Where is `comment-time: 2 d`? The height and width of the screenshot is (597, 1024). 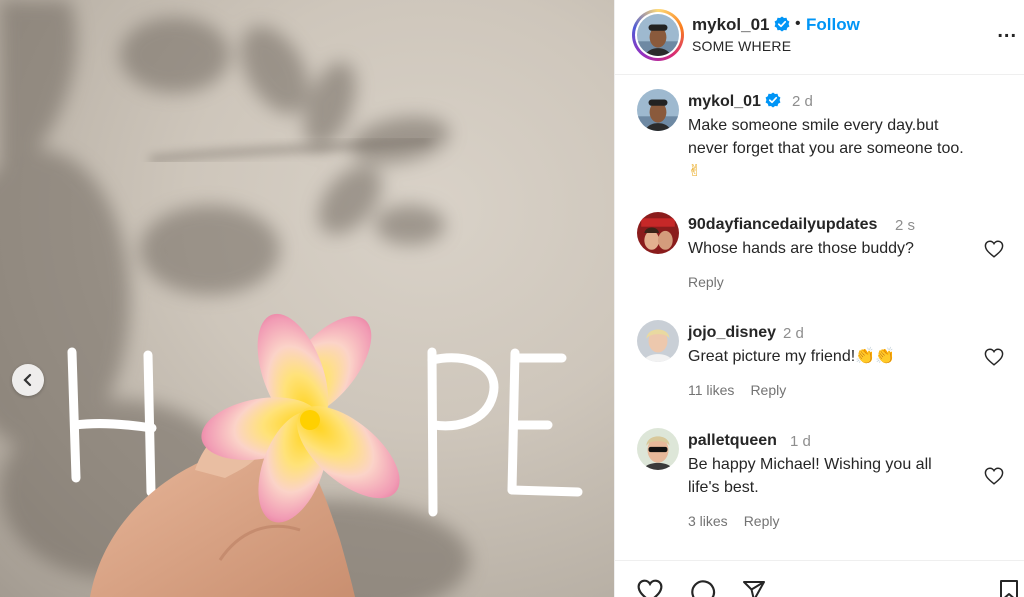 comment-time: 2 d is located at coordinates (793, 333).